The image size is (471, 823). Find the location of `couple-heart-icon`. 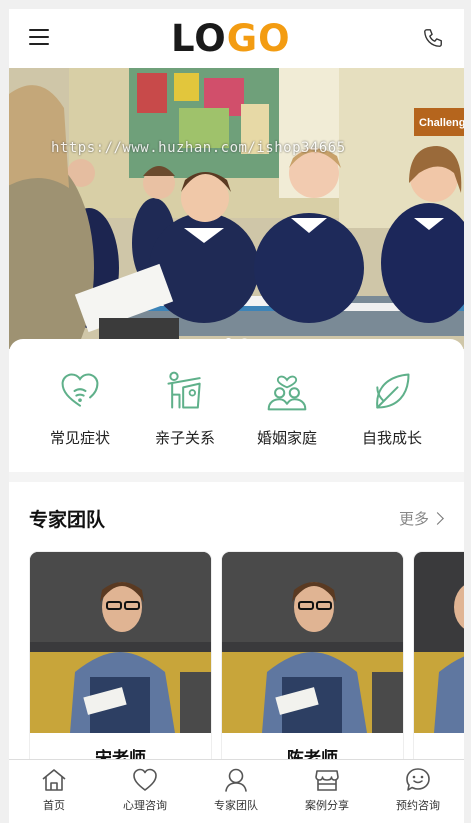

couple-heart-icon is located at coordinates (287, 393).